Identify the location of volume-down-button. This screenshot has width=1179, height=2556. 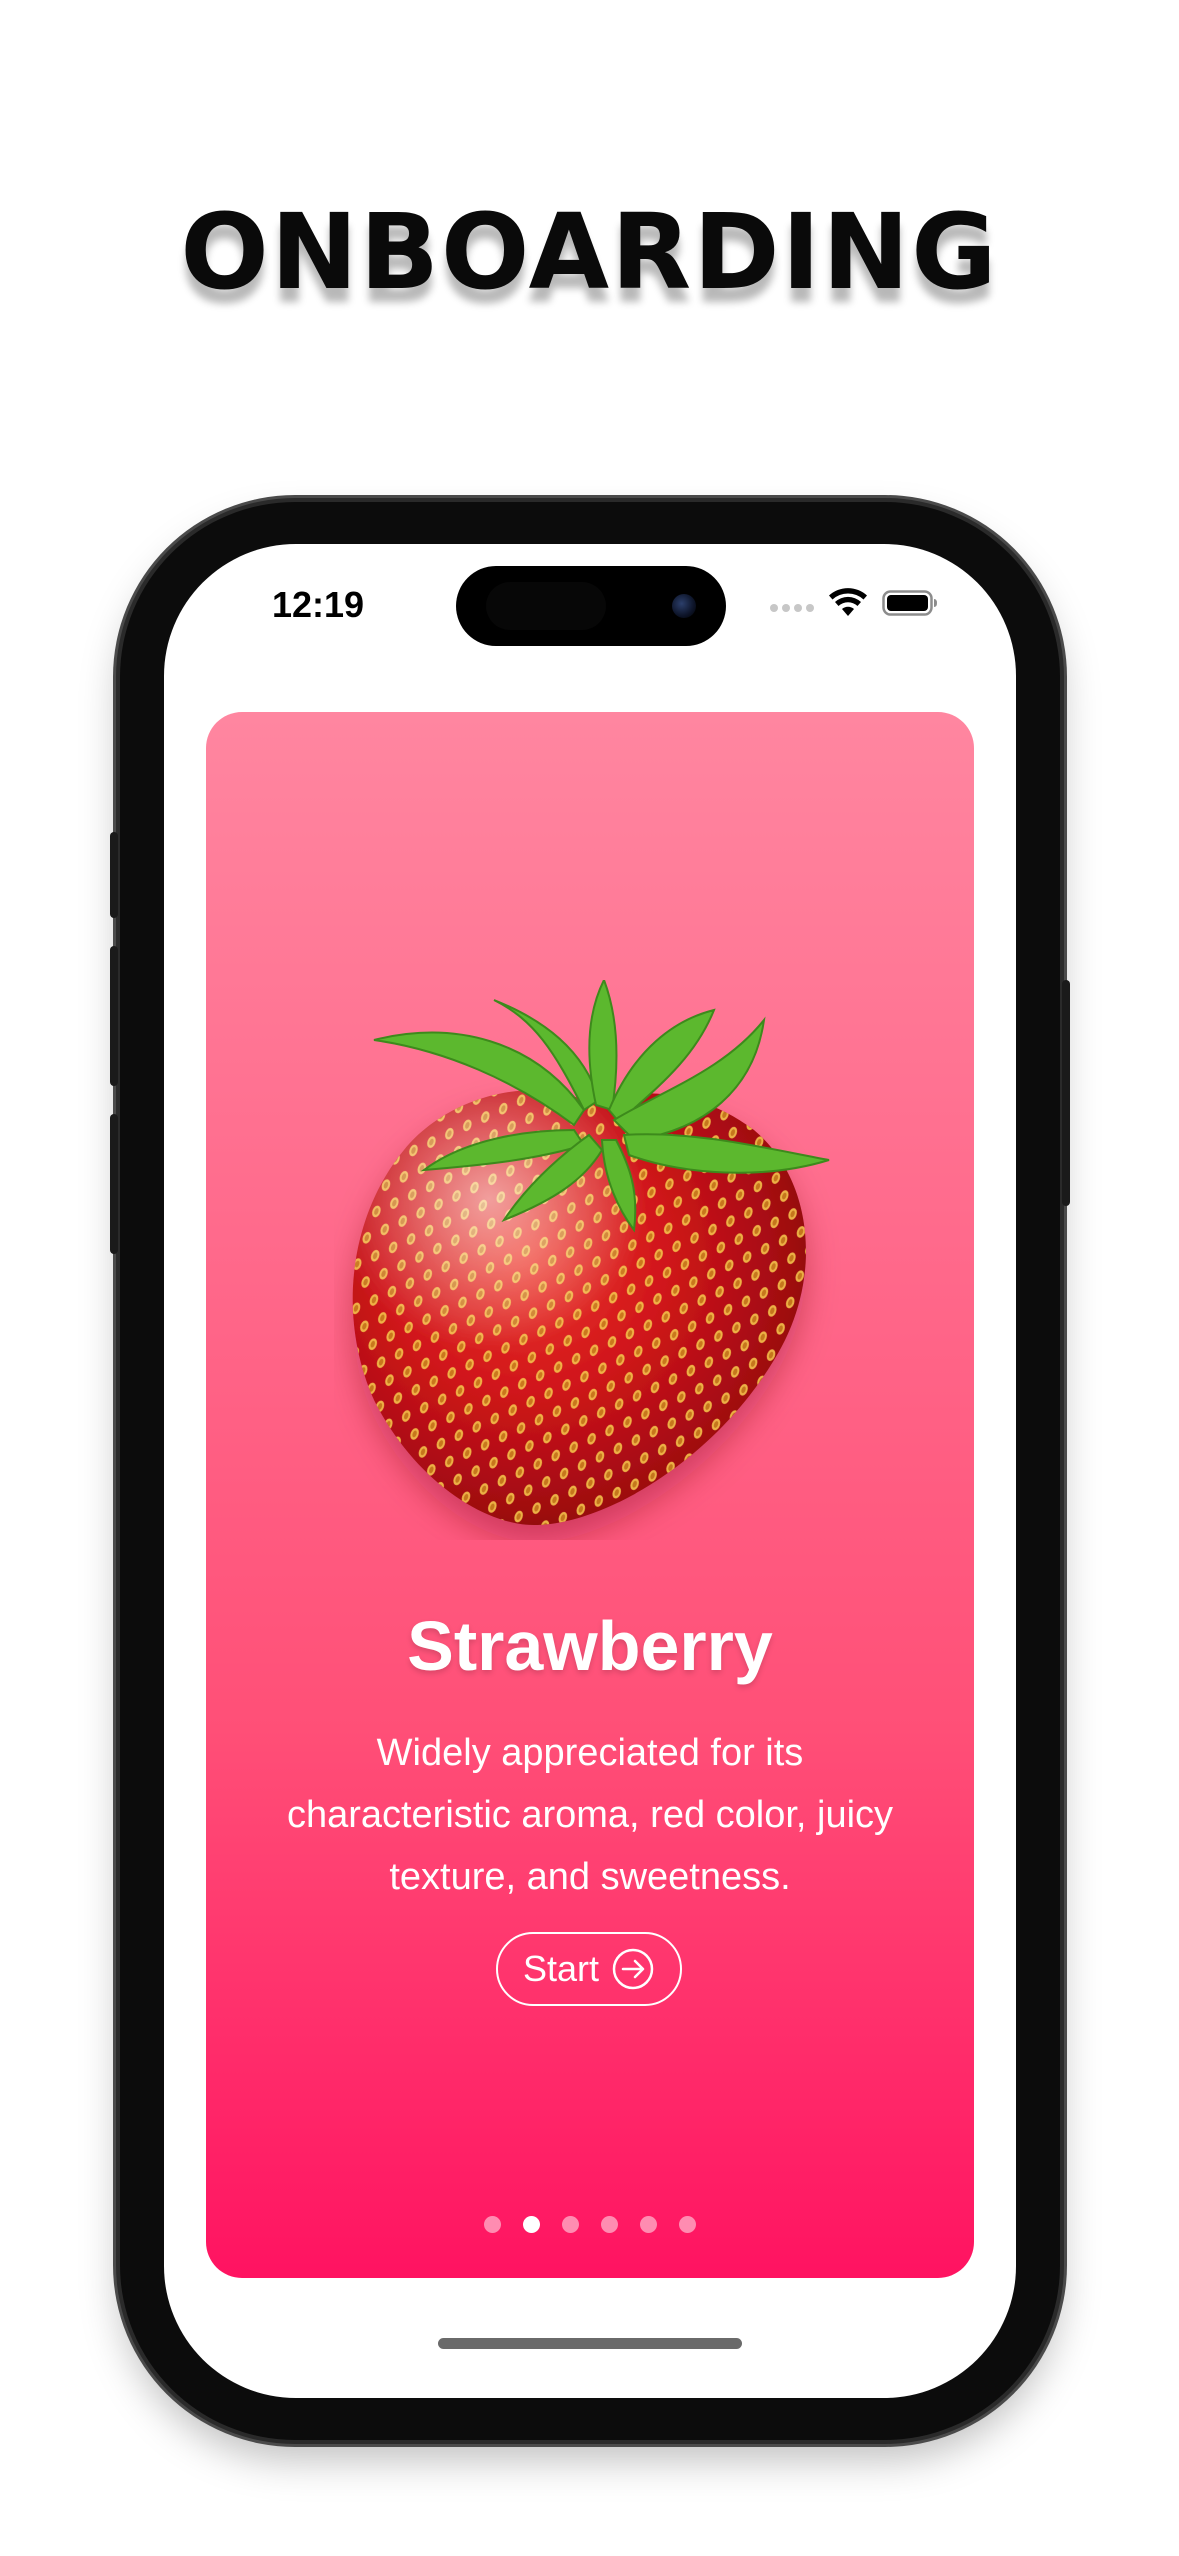
(114, 1184).